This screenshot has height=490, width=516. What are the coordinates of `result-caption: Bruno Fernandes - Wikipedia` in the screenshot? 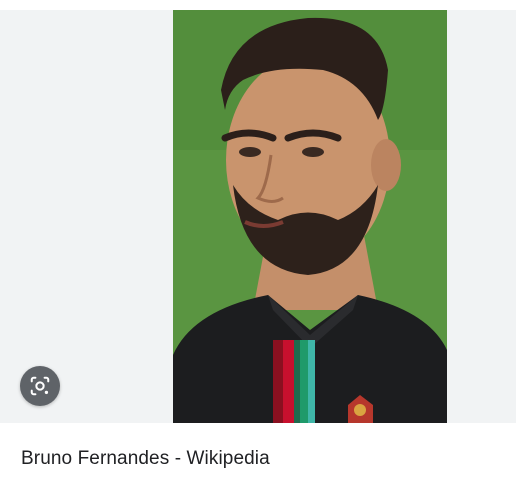 It's located at (145, 459).